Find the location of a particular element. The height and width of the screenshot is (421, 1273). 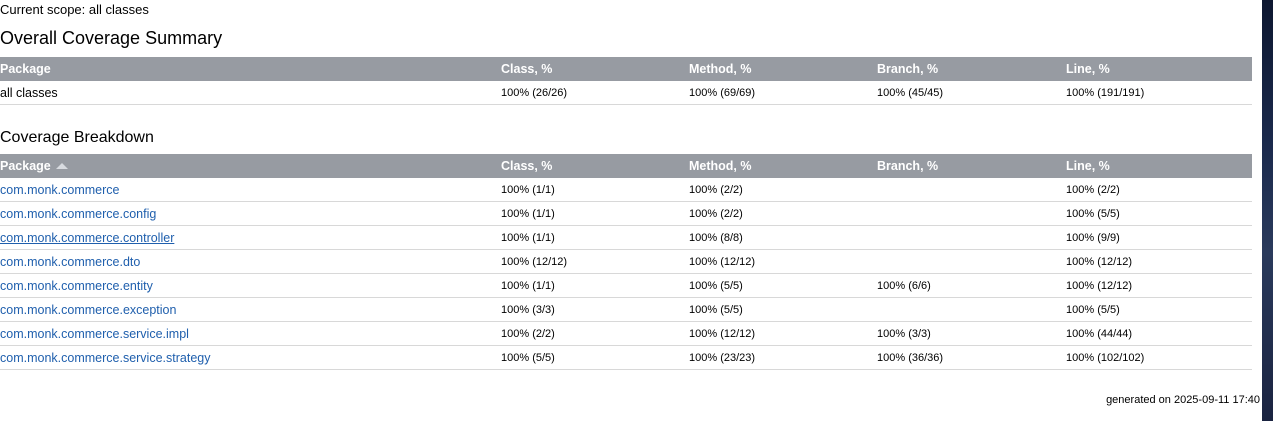

sort-ascending-icon is located at coordinates (61, 166).